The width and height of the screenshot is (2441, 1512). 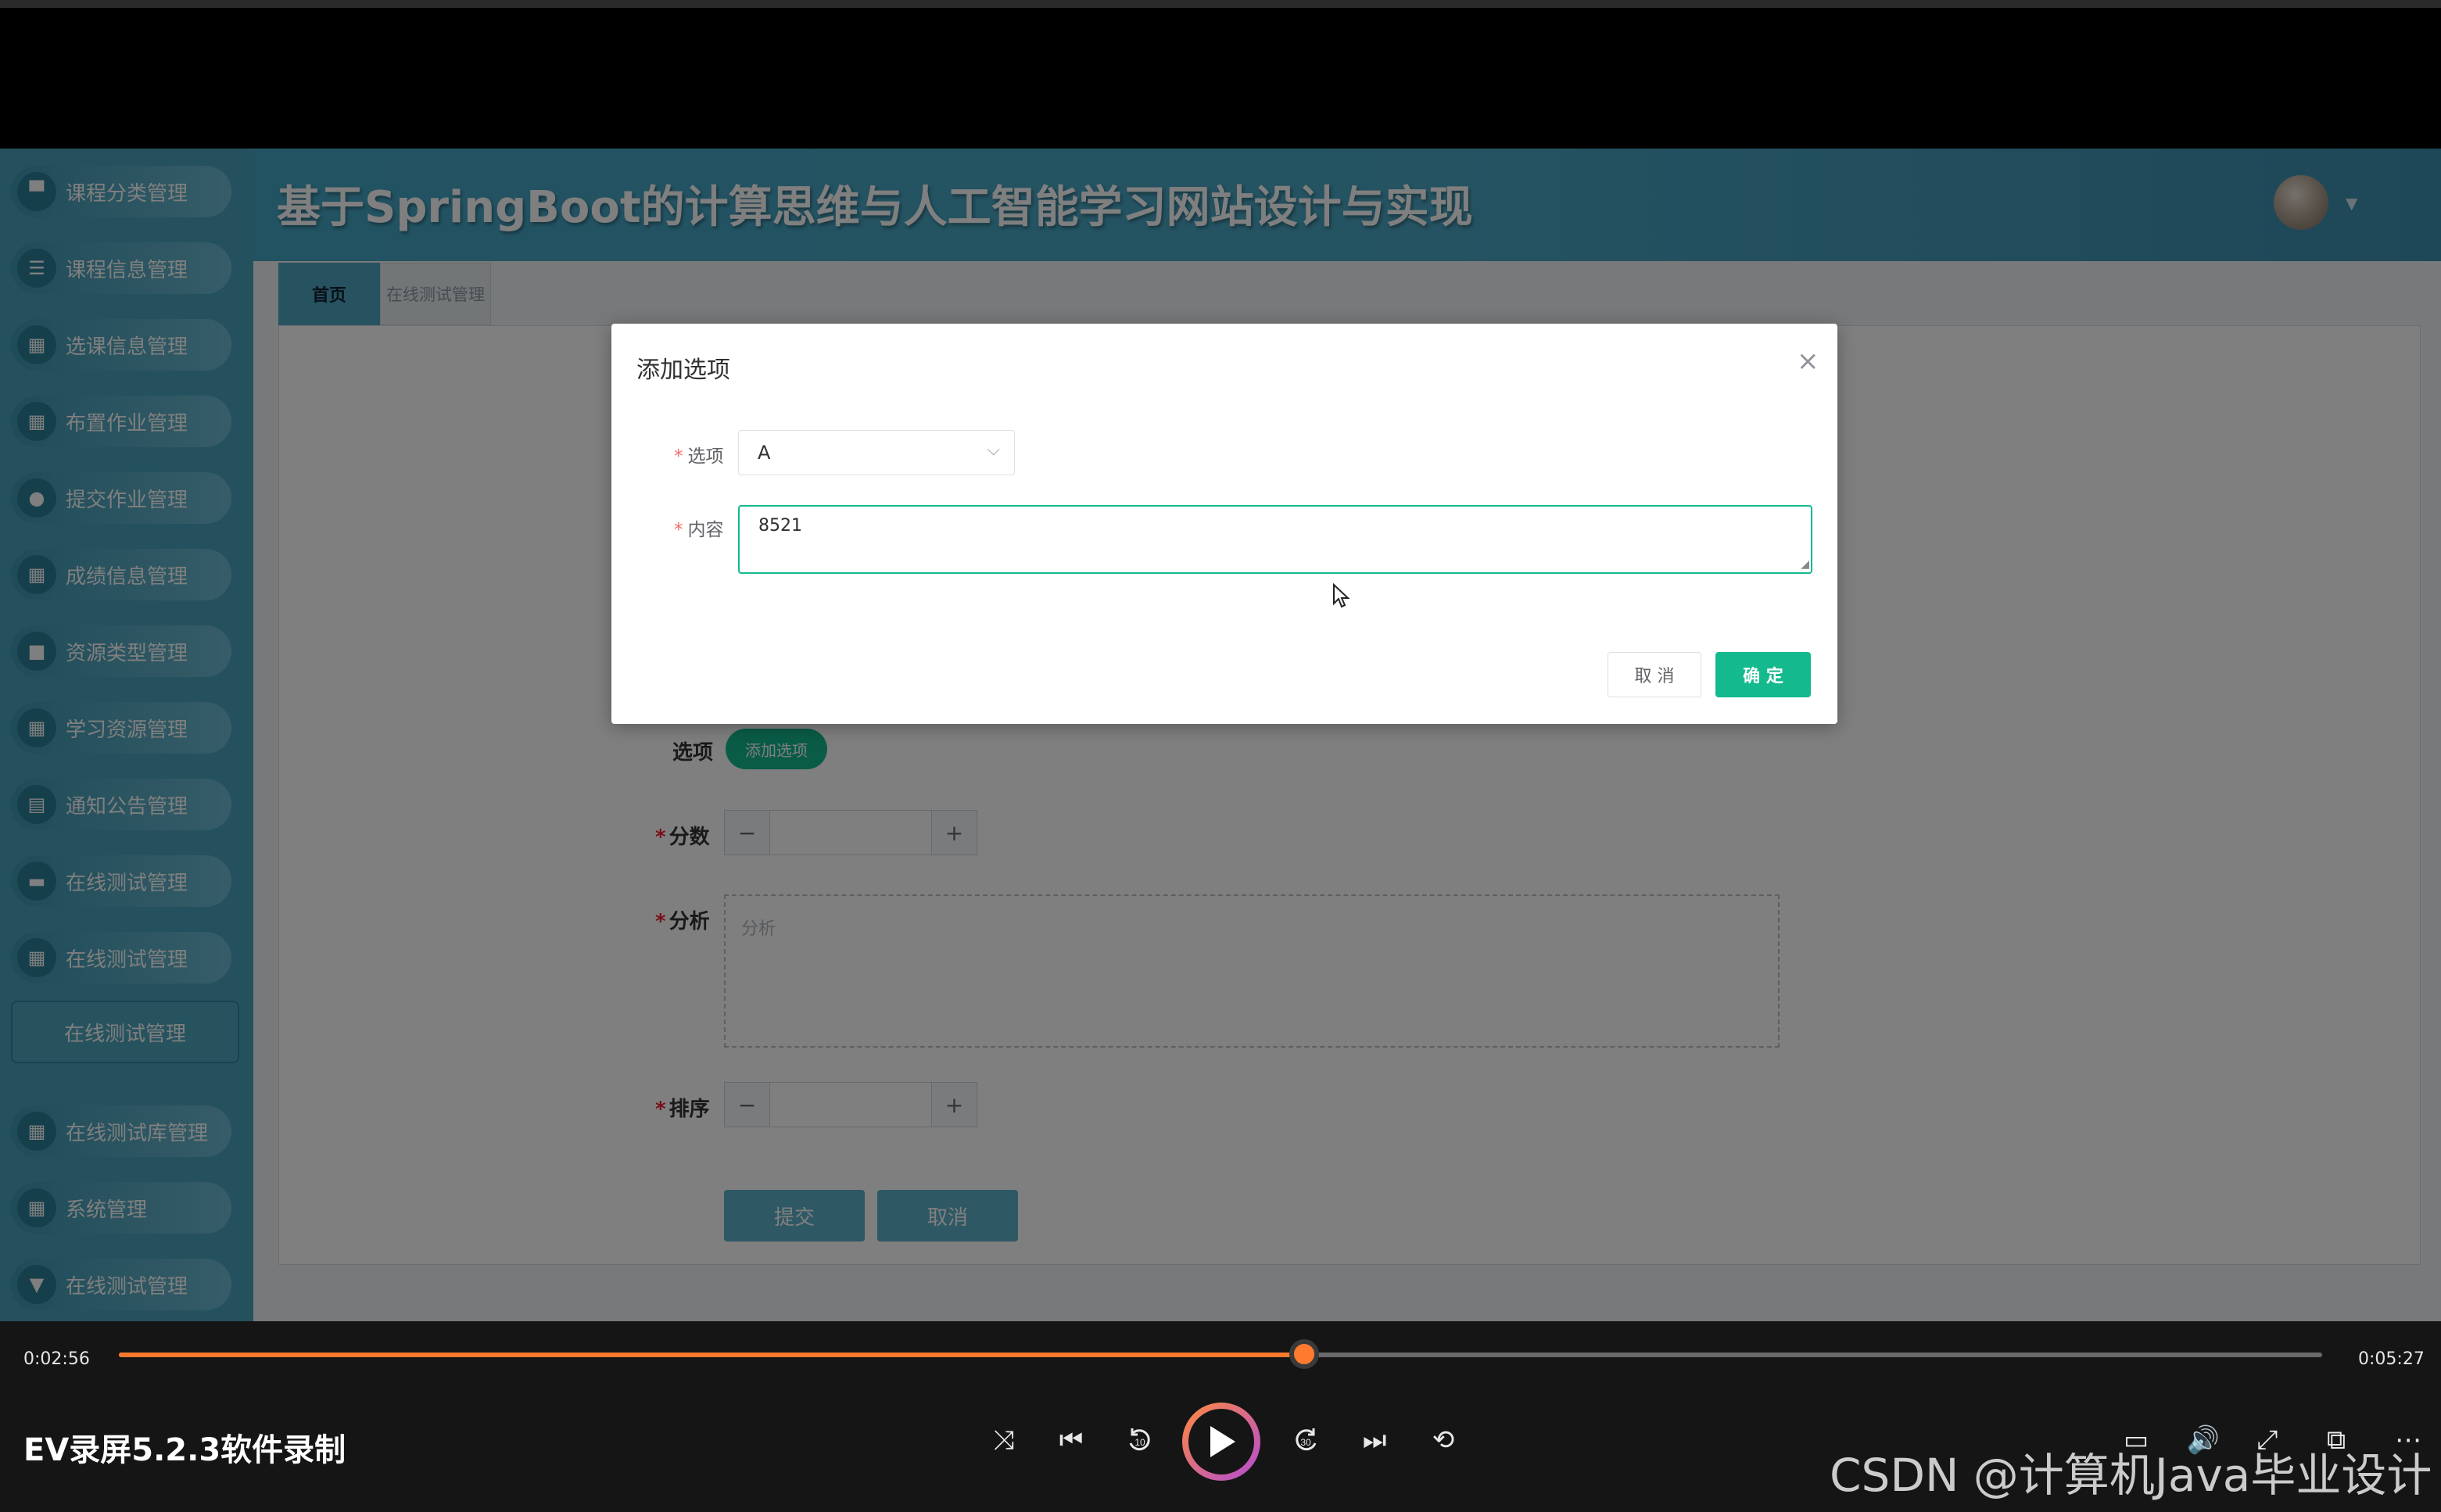 What do you see at coordinates (706, 530) in the screenshot?
I see `content-label-text: 内容` at bounding box center [706, 530].